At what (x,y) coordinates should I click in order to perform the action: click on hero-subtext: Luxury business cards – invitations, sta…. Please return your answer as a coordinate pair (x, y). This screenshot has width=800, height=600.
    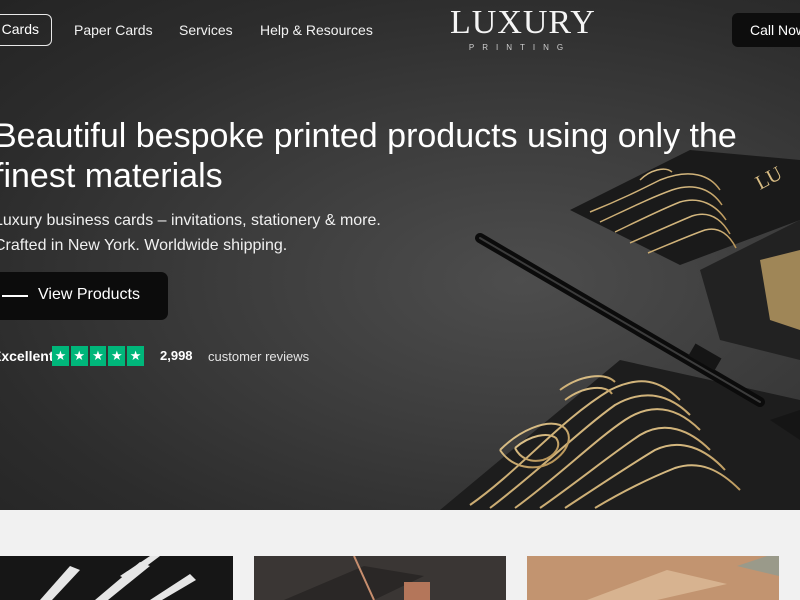
    Looking at the image, I should click on (237, 233).